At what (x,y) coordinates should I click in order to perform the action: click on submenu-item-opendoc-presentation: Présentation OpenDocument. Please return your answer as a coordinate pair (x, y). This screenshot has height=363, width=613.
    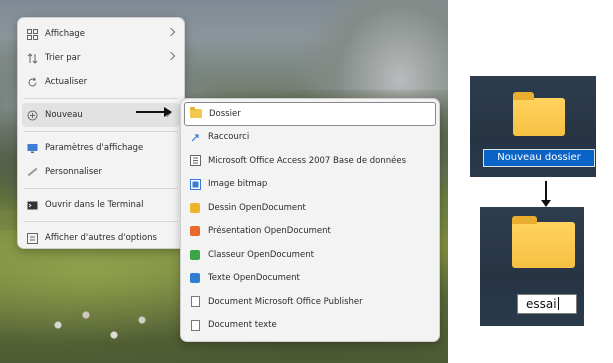
    Looking at the image, I should click on (310, 232).